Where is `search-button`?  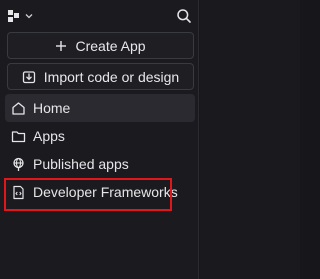 search-button is located at coordinates (184, 16).